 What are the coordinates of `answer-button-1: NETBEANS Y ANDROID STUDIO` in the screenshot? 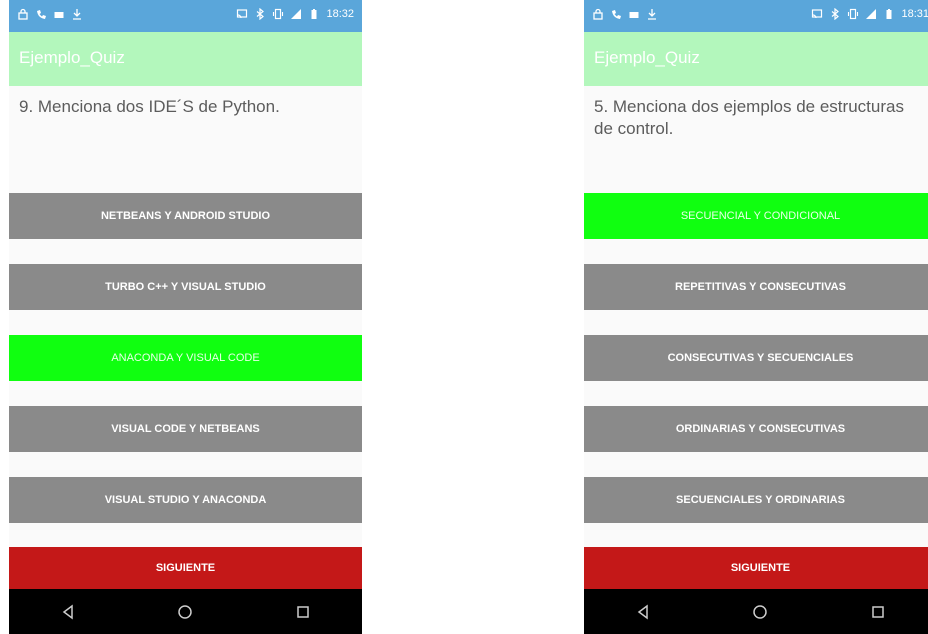 It's located at (185, 216).